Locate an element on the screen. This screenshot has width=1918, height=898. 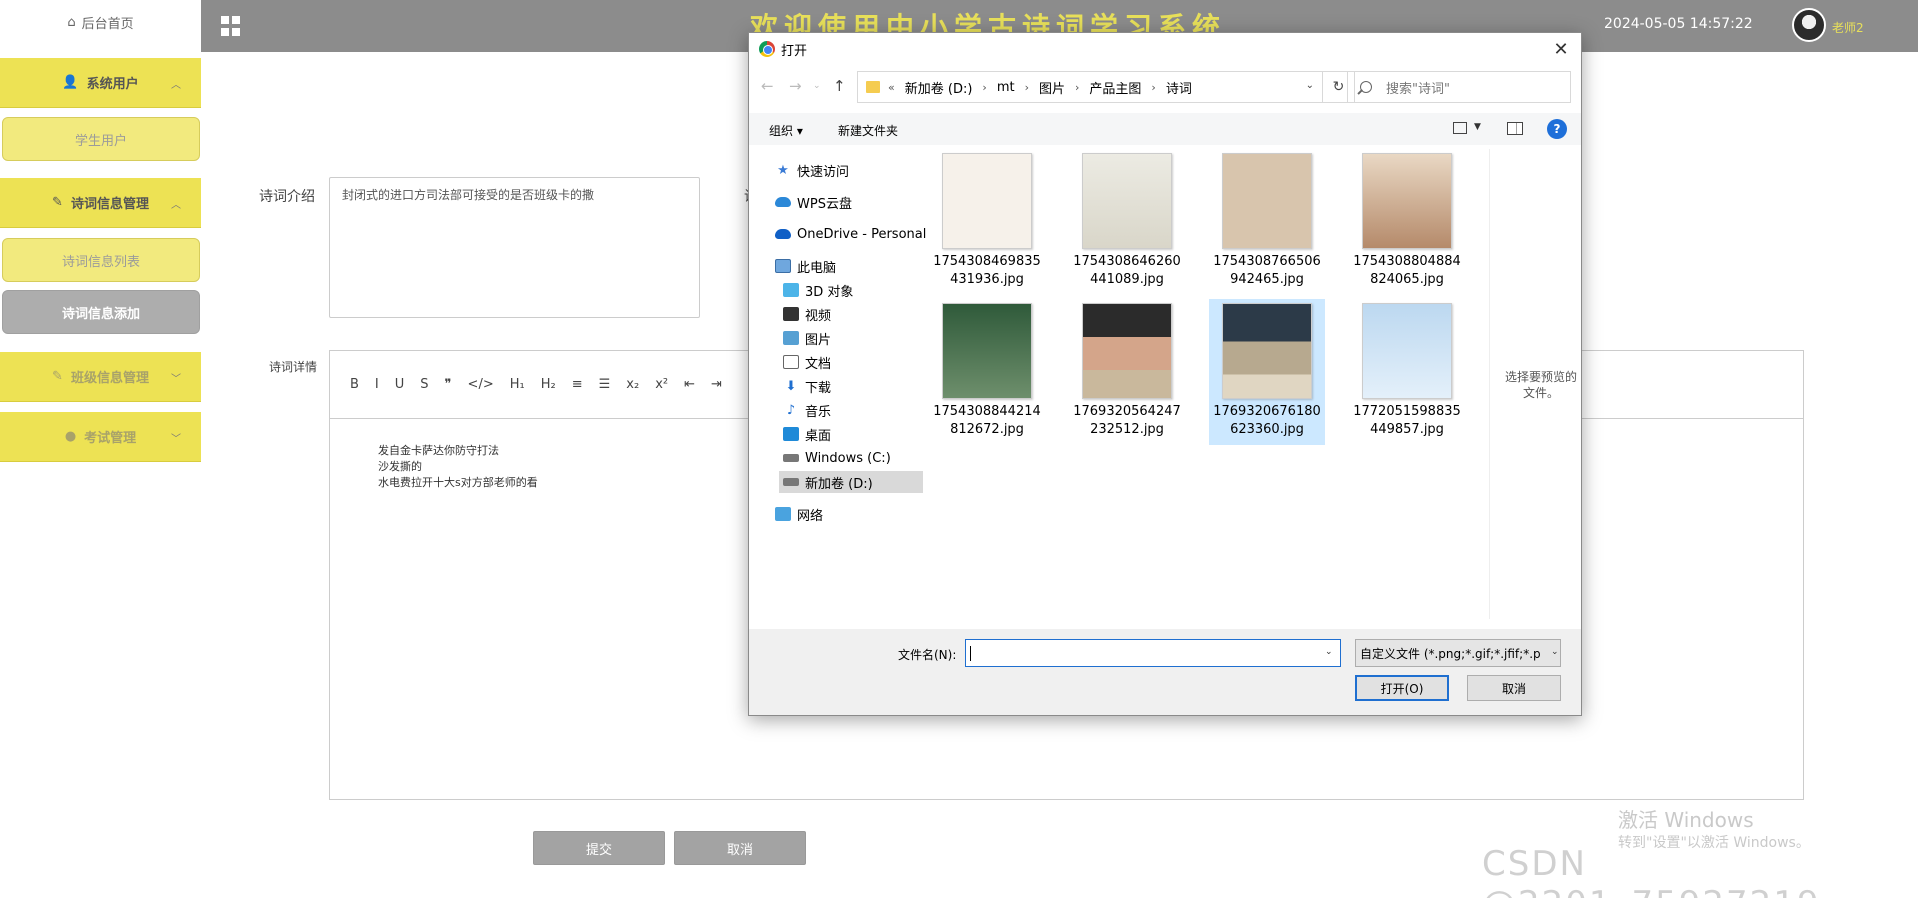
nav-wps-cloud: WPS云盘 is located at coordinates (813, 202).